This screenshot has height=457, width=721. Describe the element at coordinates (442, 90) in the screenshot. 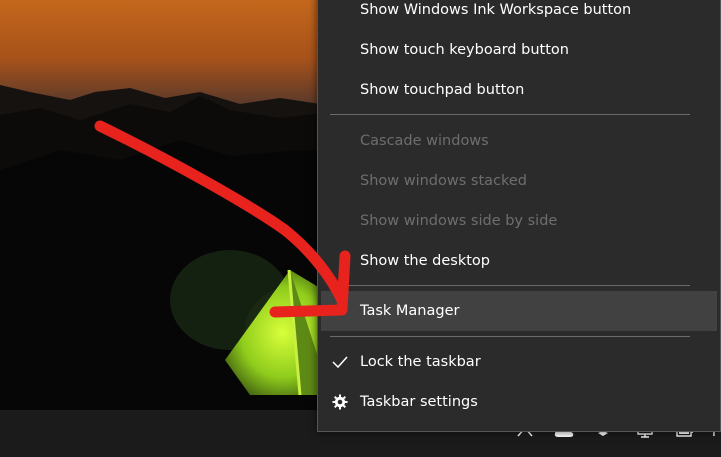

I see `menu-item-label: Show touchpad button` at that location.